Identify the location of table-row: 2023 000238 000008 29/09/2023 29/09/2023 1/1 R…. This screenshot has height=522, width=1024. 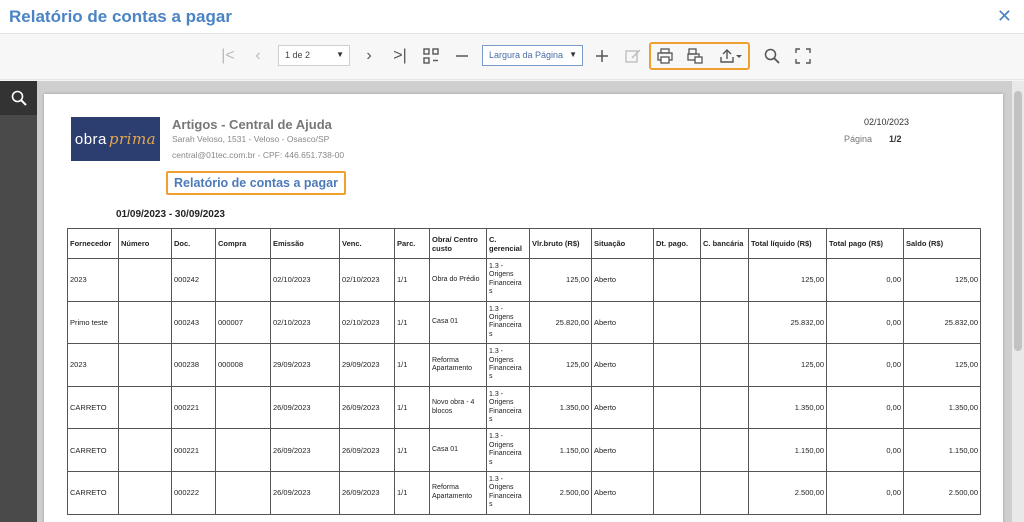
(524, 365).